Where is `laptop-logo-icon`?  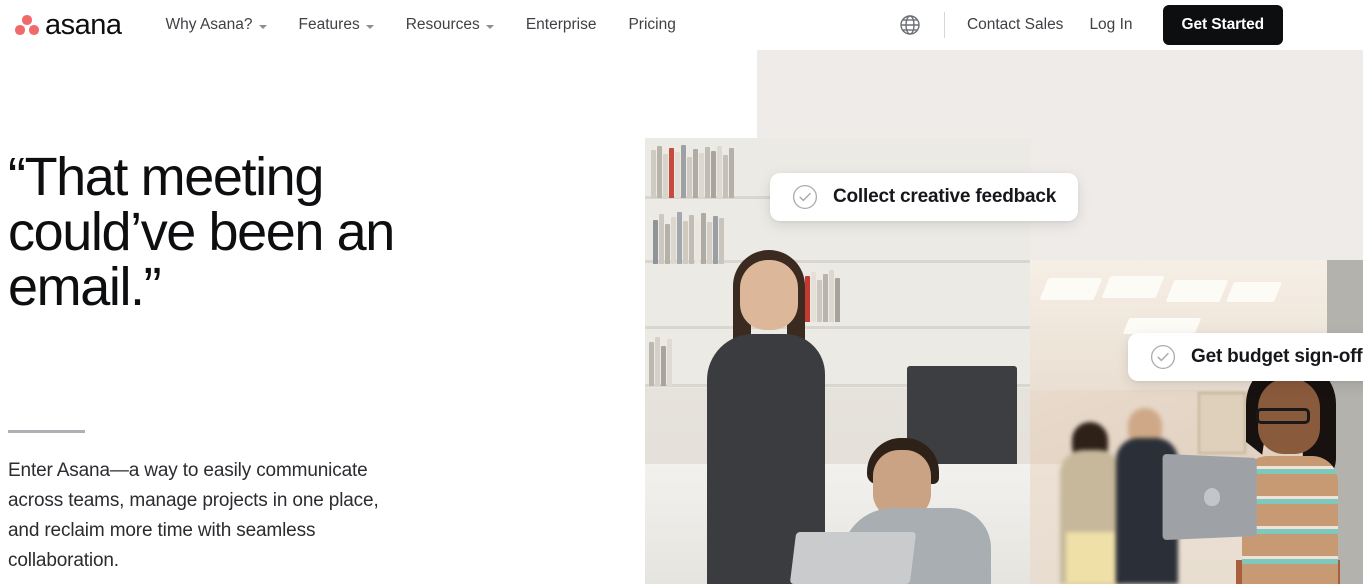 laptop-logo-icon is located at coordinates (1212, 497).